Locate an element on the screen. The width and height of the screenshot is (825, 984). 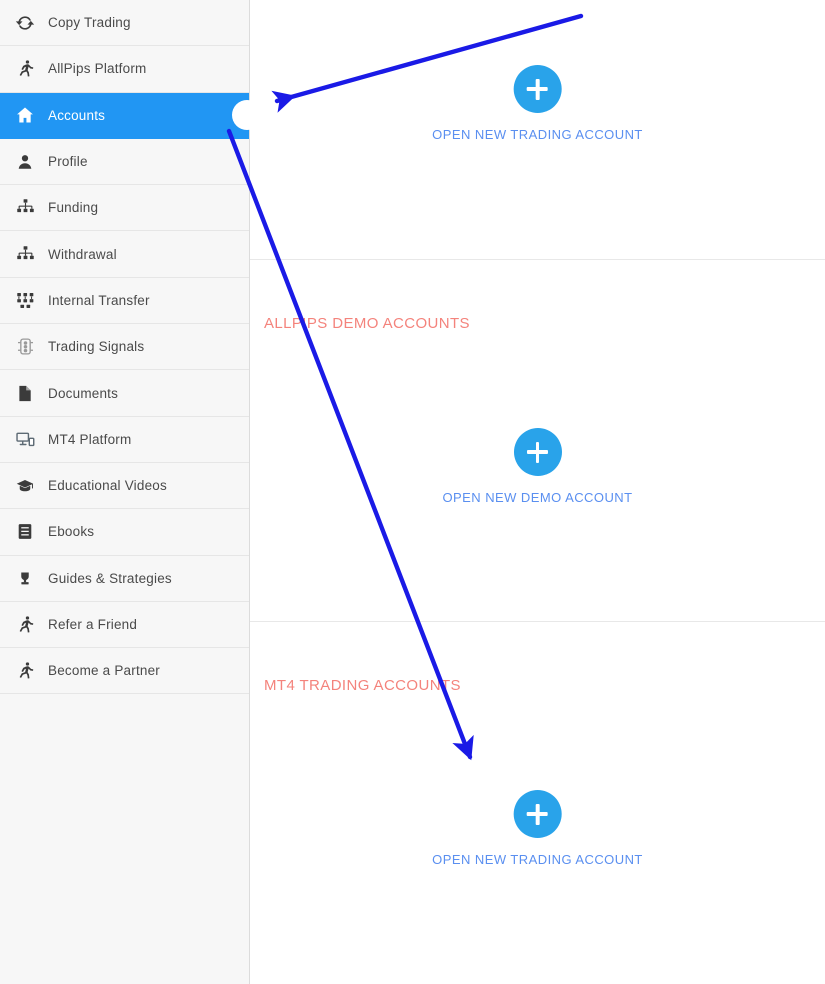
sidebar-item-trading-signals: Trading Signals is located at coordinates (124, 347).